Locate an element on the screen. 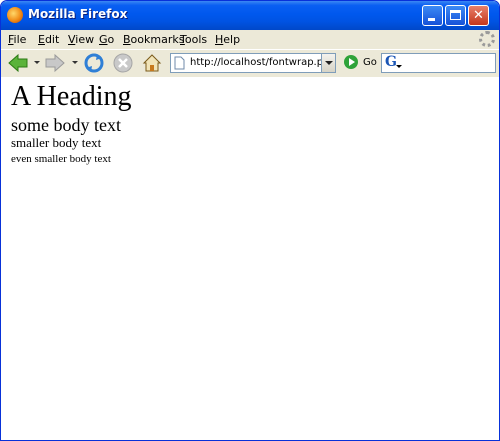  go-arrow-glyph is located at coordinates (352, 62).